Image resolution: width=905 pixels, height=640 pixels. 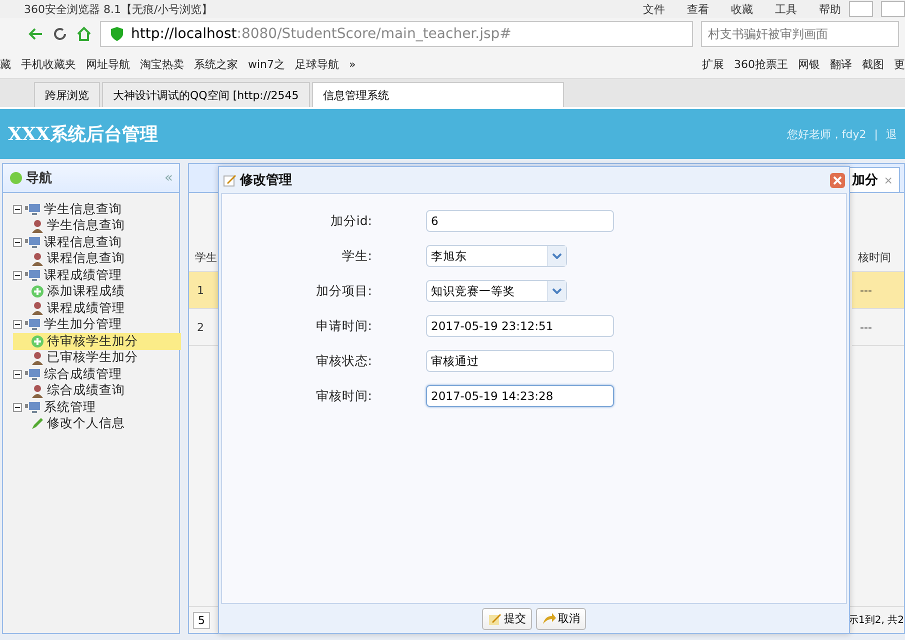 What do you see at coordinates (117, 34) in the screenshot?
I see `shield-icon` at bounding box center [117, 34].